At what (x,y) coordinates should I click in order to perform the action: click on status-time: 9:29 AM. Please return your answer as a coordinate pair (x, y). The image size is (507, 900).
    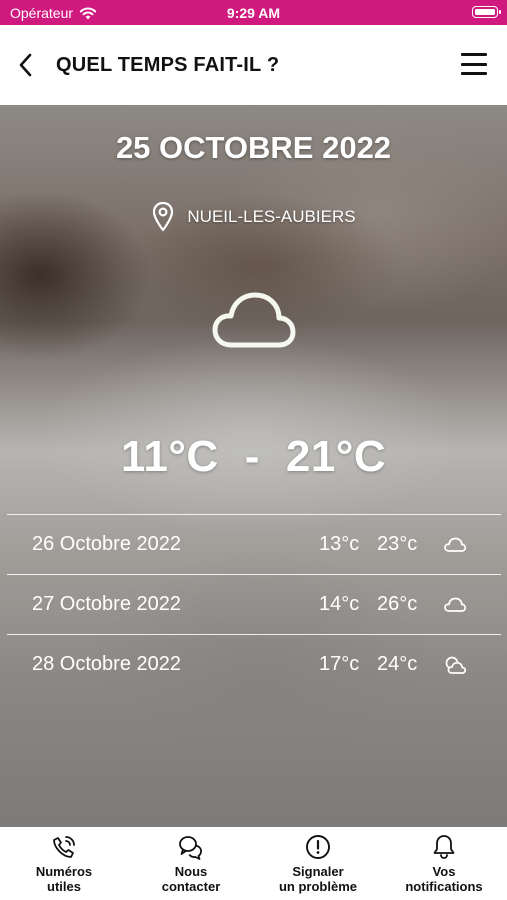
    Looking at the image, I should click on (253, 13).